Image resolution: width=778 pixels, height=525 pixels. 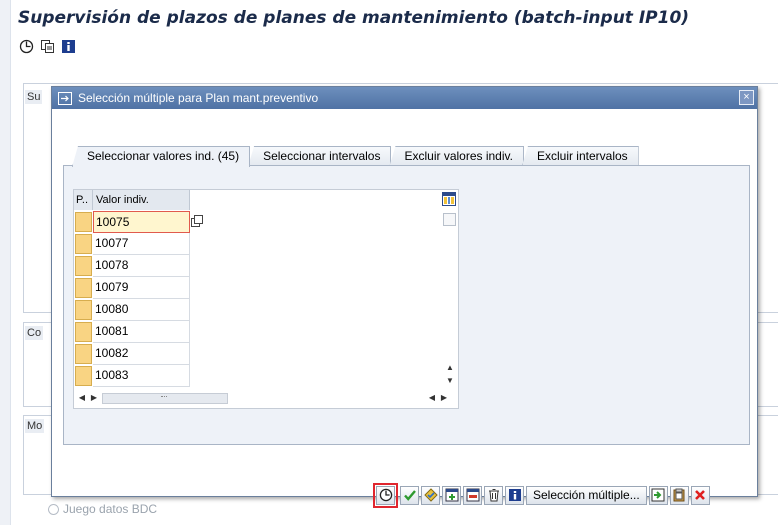 I want to click on table-row: 10083, so click(x=132, y=376).